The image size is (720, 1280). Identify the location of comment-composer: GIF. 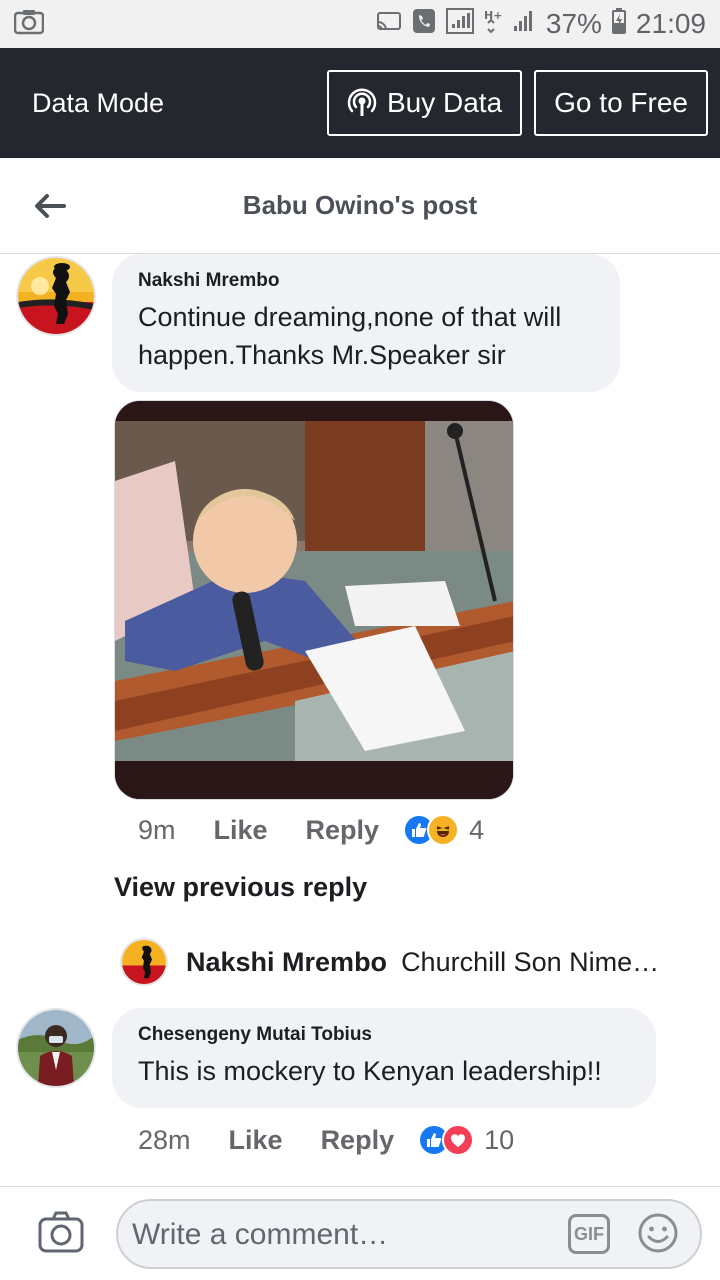
(360, 1233).